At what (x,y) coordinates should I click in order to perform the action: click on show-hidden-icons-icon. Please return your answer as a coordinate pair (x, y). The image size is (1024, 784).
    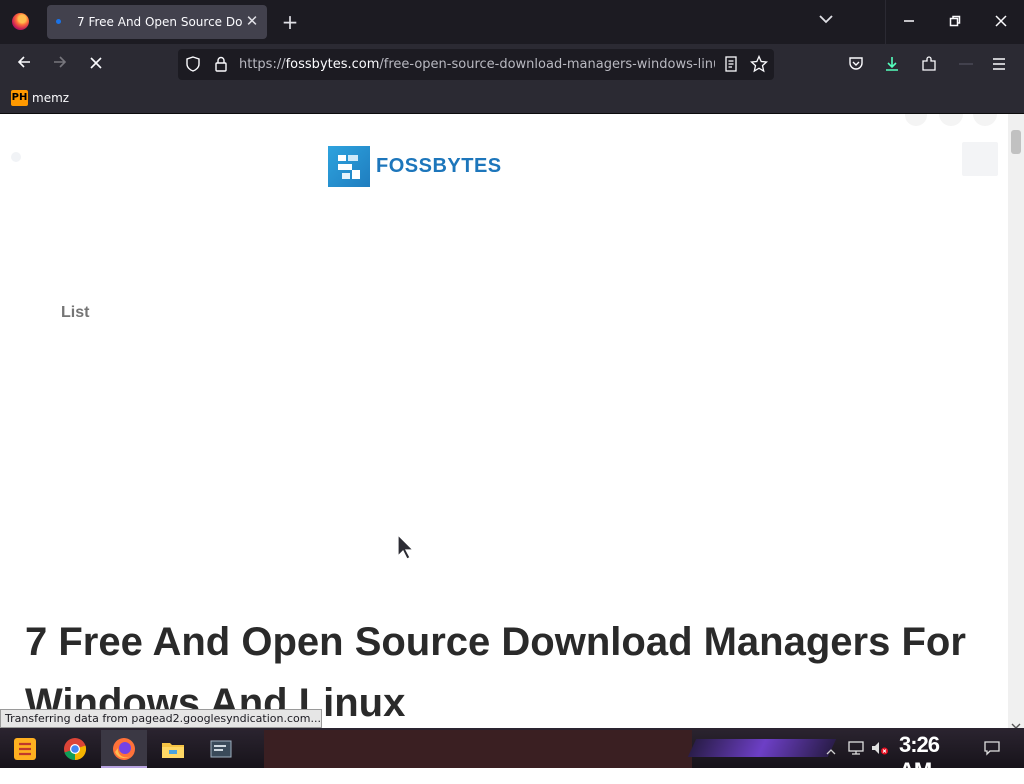
    Looking at the image, I should click on (831, 748).